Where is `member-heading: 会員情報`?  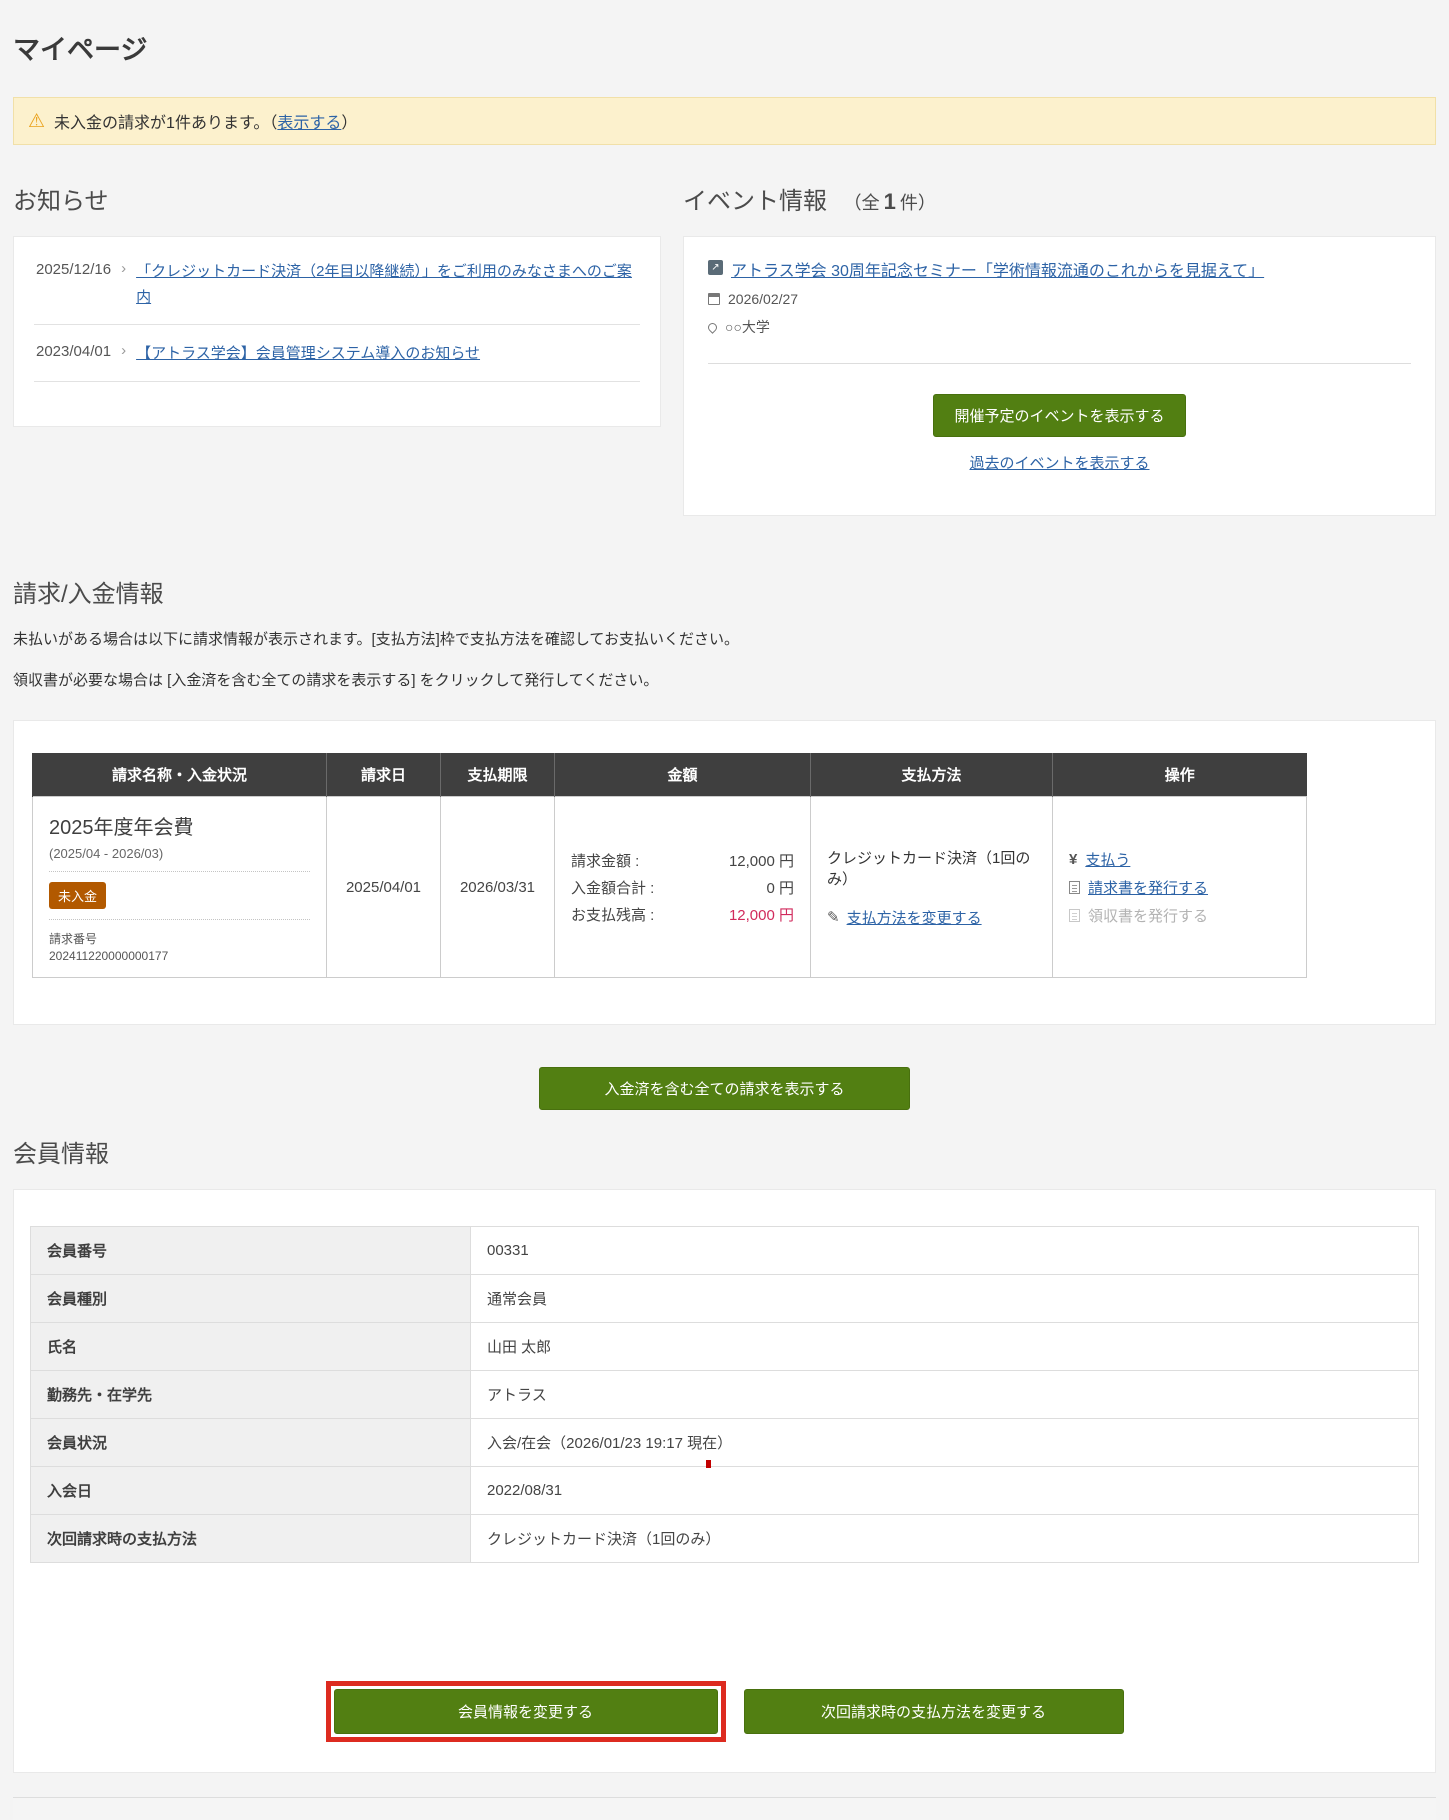
member-heading: 会員情報 is located at coordinates (61, 1154).